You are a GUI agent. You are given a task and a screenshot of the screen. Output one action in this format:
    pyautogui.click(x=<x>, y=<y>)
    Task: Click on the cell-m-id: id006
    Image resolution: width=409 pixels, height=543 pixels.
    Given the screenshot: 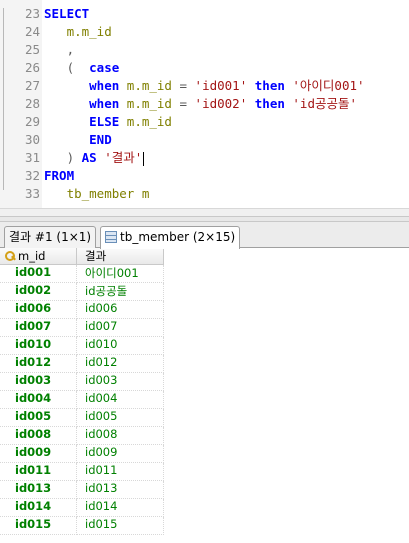 What is the action you would take?
    pyautogui.click(x=38, y=310)
    